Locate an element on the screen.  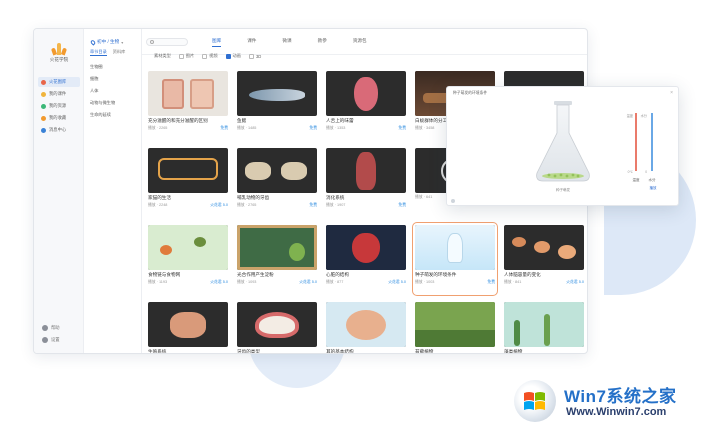
rail-item-resources: 我的资源 is located at coordinates (59, 106).